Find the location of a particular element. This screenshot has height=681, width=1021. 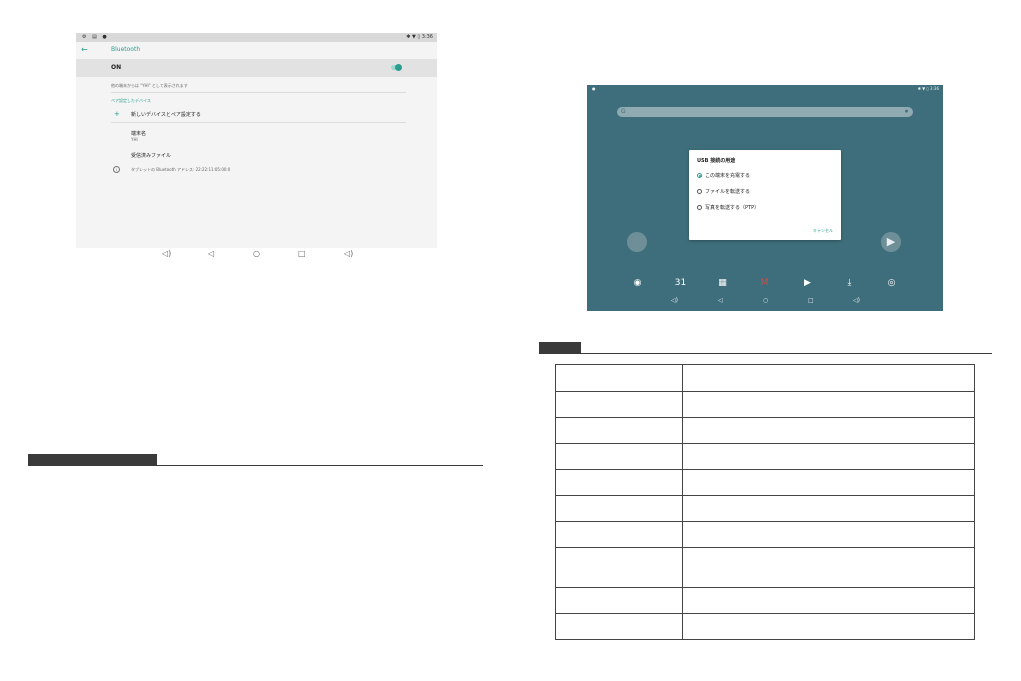

gmail-icon: M is located at coordinates (764, 283).